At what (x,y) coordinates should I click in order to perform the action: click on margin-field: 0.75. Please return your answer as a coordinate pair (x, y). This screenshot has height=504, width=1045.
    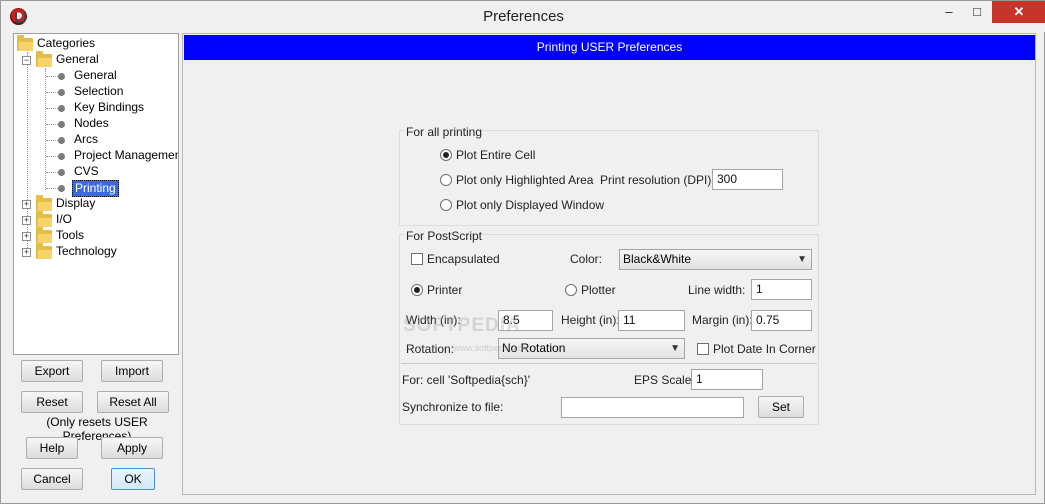
    Looking at the image, I should click on (781, 320).